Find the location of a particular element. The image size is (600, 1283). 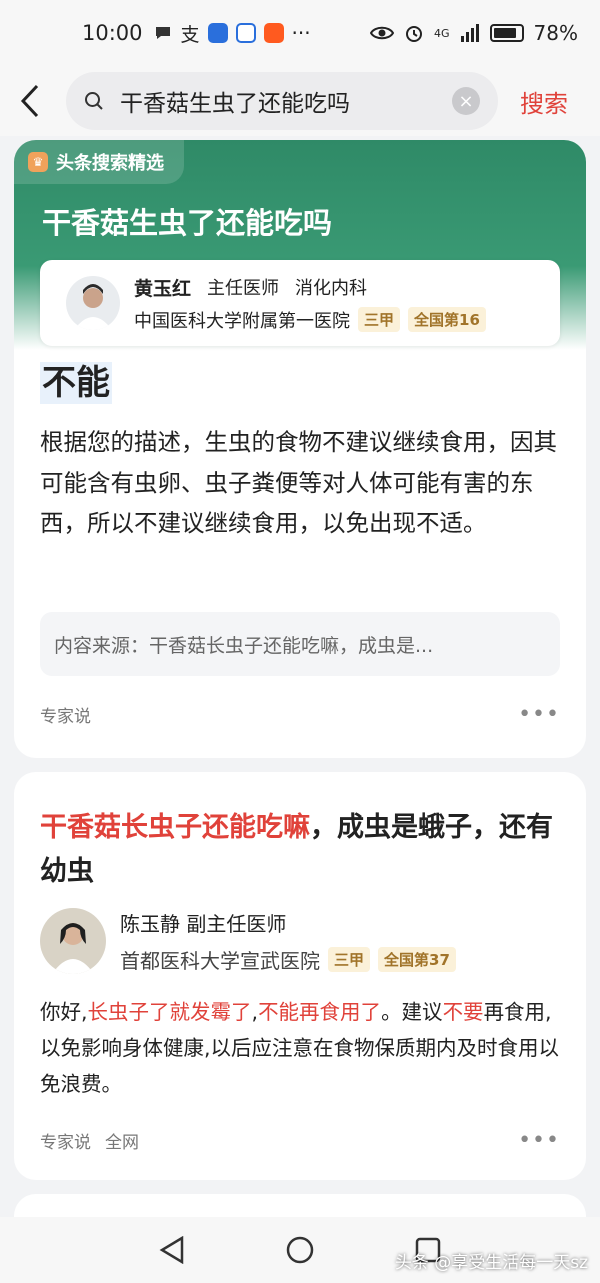

doctor-info: 黄玉红 主任医师 消化内科 中国医科大学附属第一医院 三甲 全国第16 is located at coordinates (310, 303).